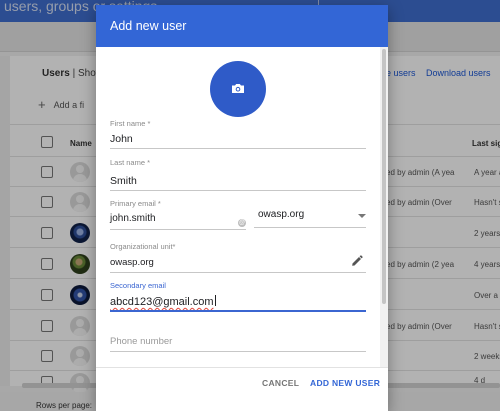 The image size is (500, 411). I want to click on actions-divider, so click(242, 367).